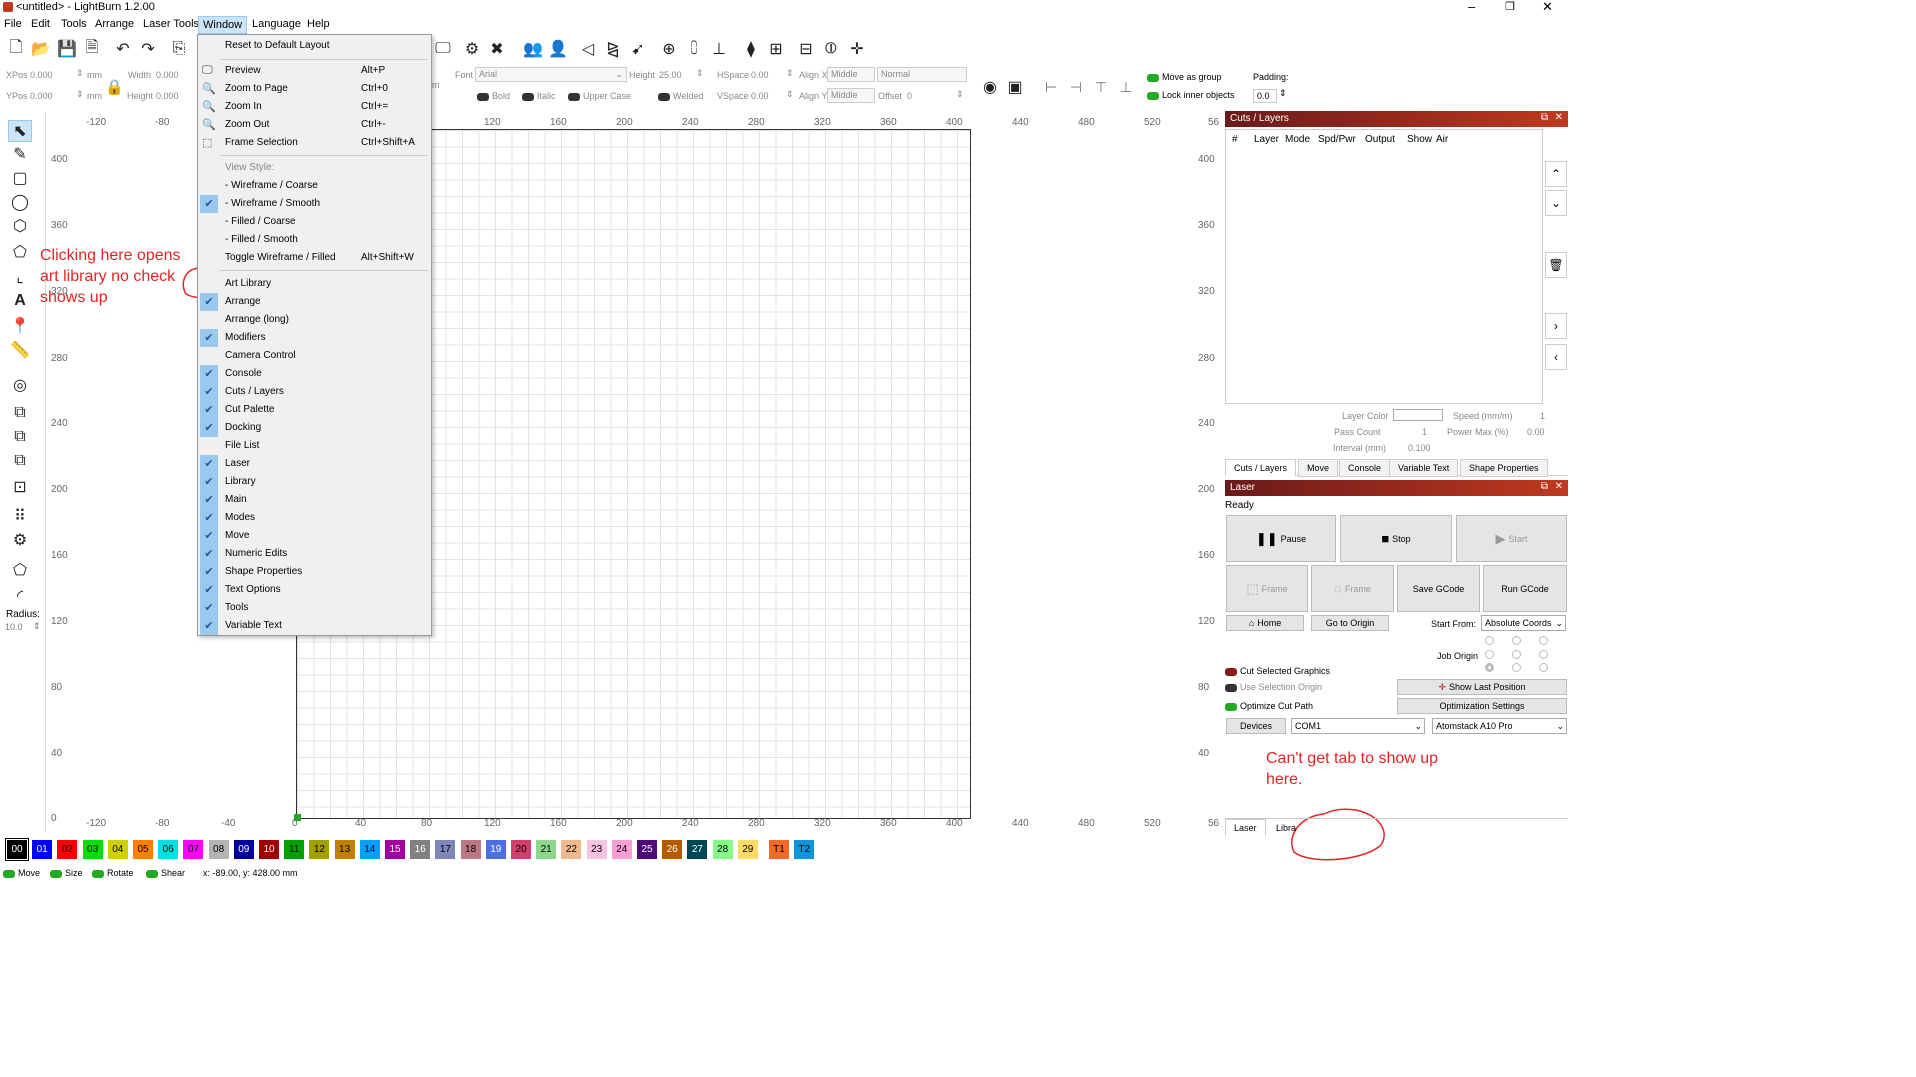  I want to click on trash-icon: 🗑, so click(1556, 265).